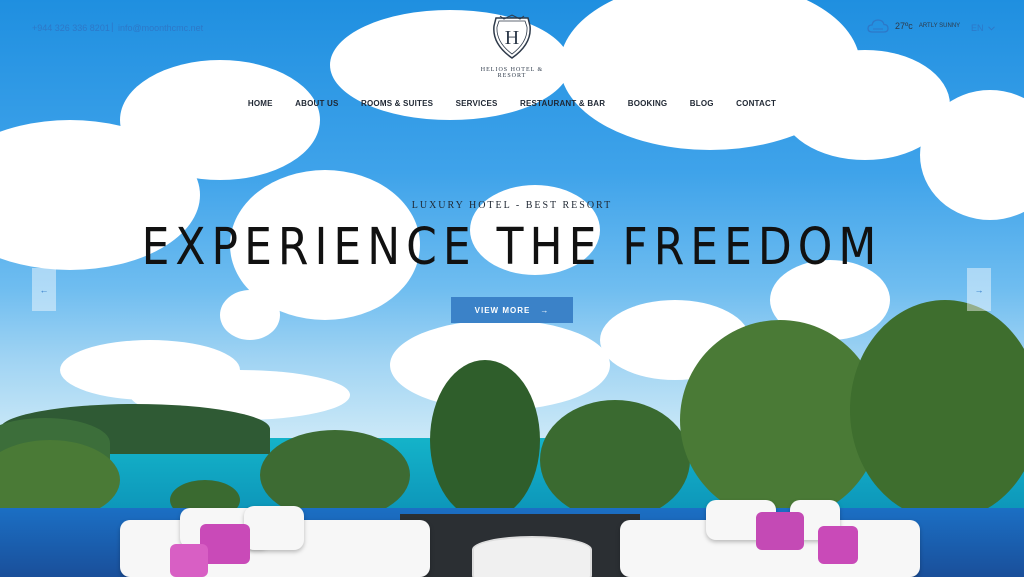  I want to click on weather-widget: 27ºc ARTLY SUNNY, so click(913, 26).